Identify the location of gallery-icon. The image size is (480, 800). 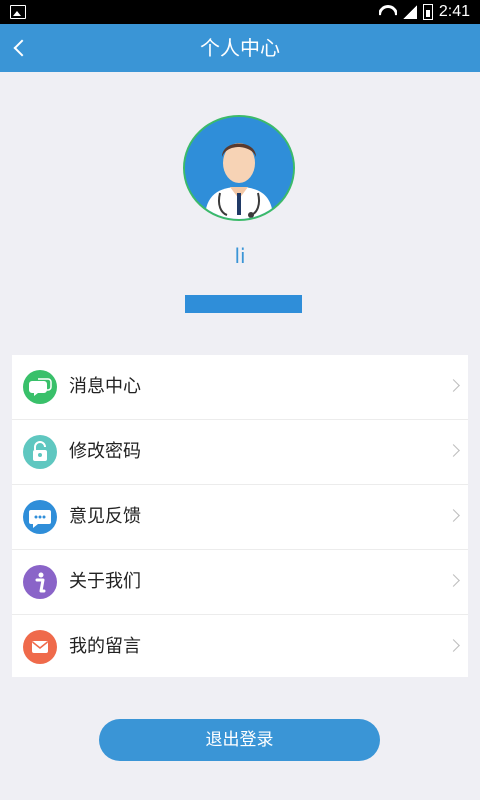
(18, 12).